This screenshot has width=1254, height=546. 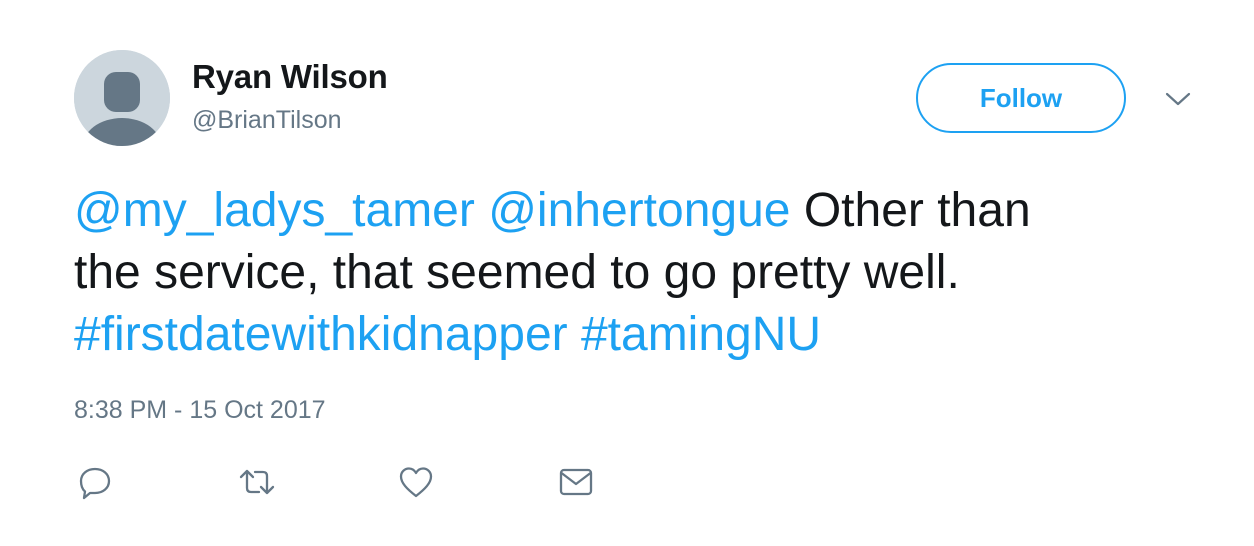 I want to click on tweet-body-text: Other than, so click(x=917, y=210).